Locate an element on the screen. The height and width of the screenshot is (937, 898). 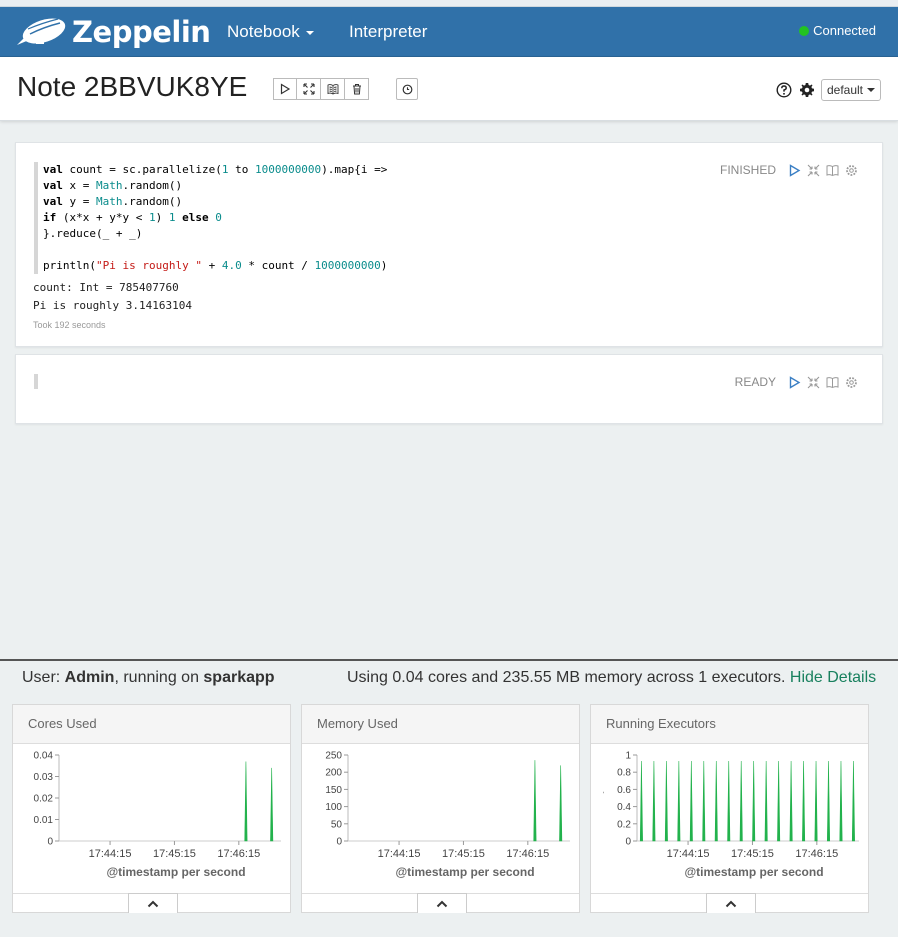
note-title: Note 2BBVUK8YE is located at coordinates (132, 87).